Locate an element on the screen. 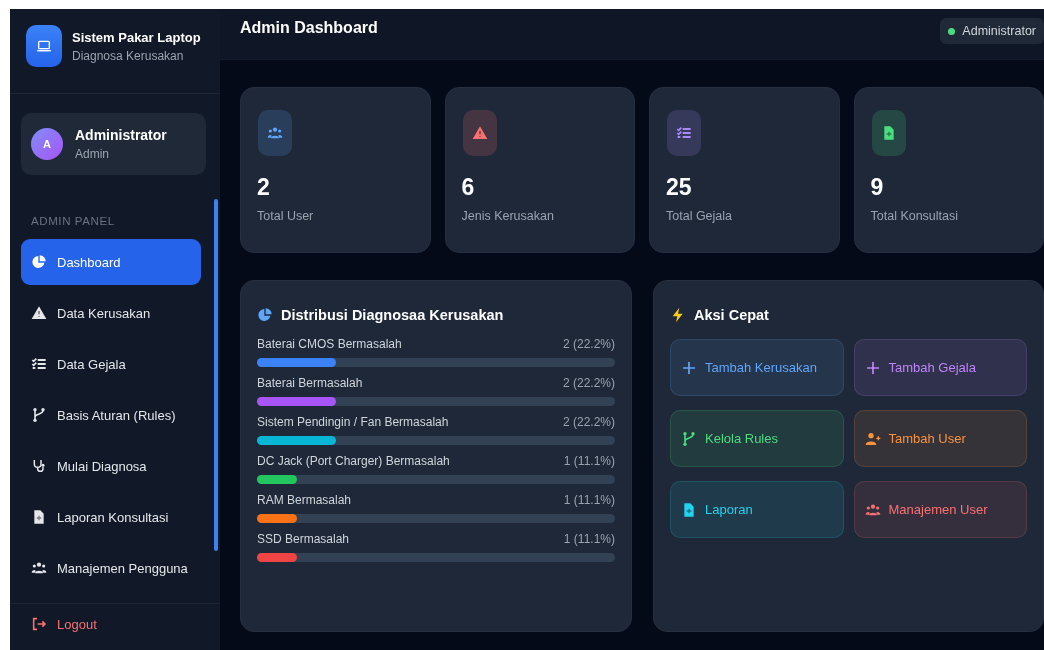 This screenshot has height=650, width=1044. nav-item: Mulai Diagnosa is located at coordinates (111, 466).